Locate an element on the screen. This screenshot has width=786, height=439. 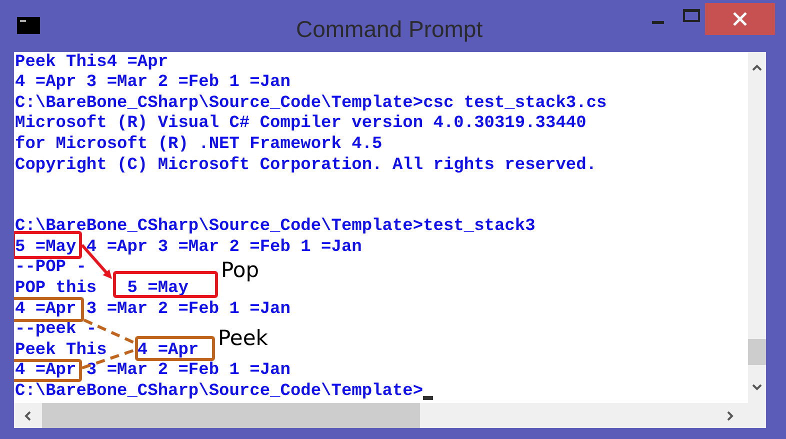
console-line: C:\BareBone_CSharp\Source_Code\Template>csc test_stack3.cs is located at coordinates (311, 103).